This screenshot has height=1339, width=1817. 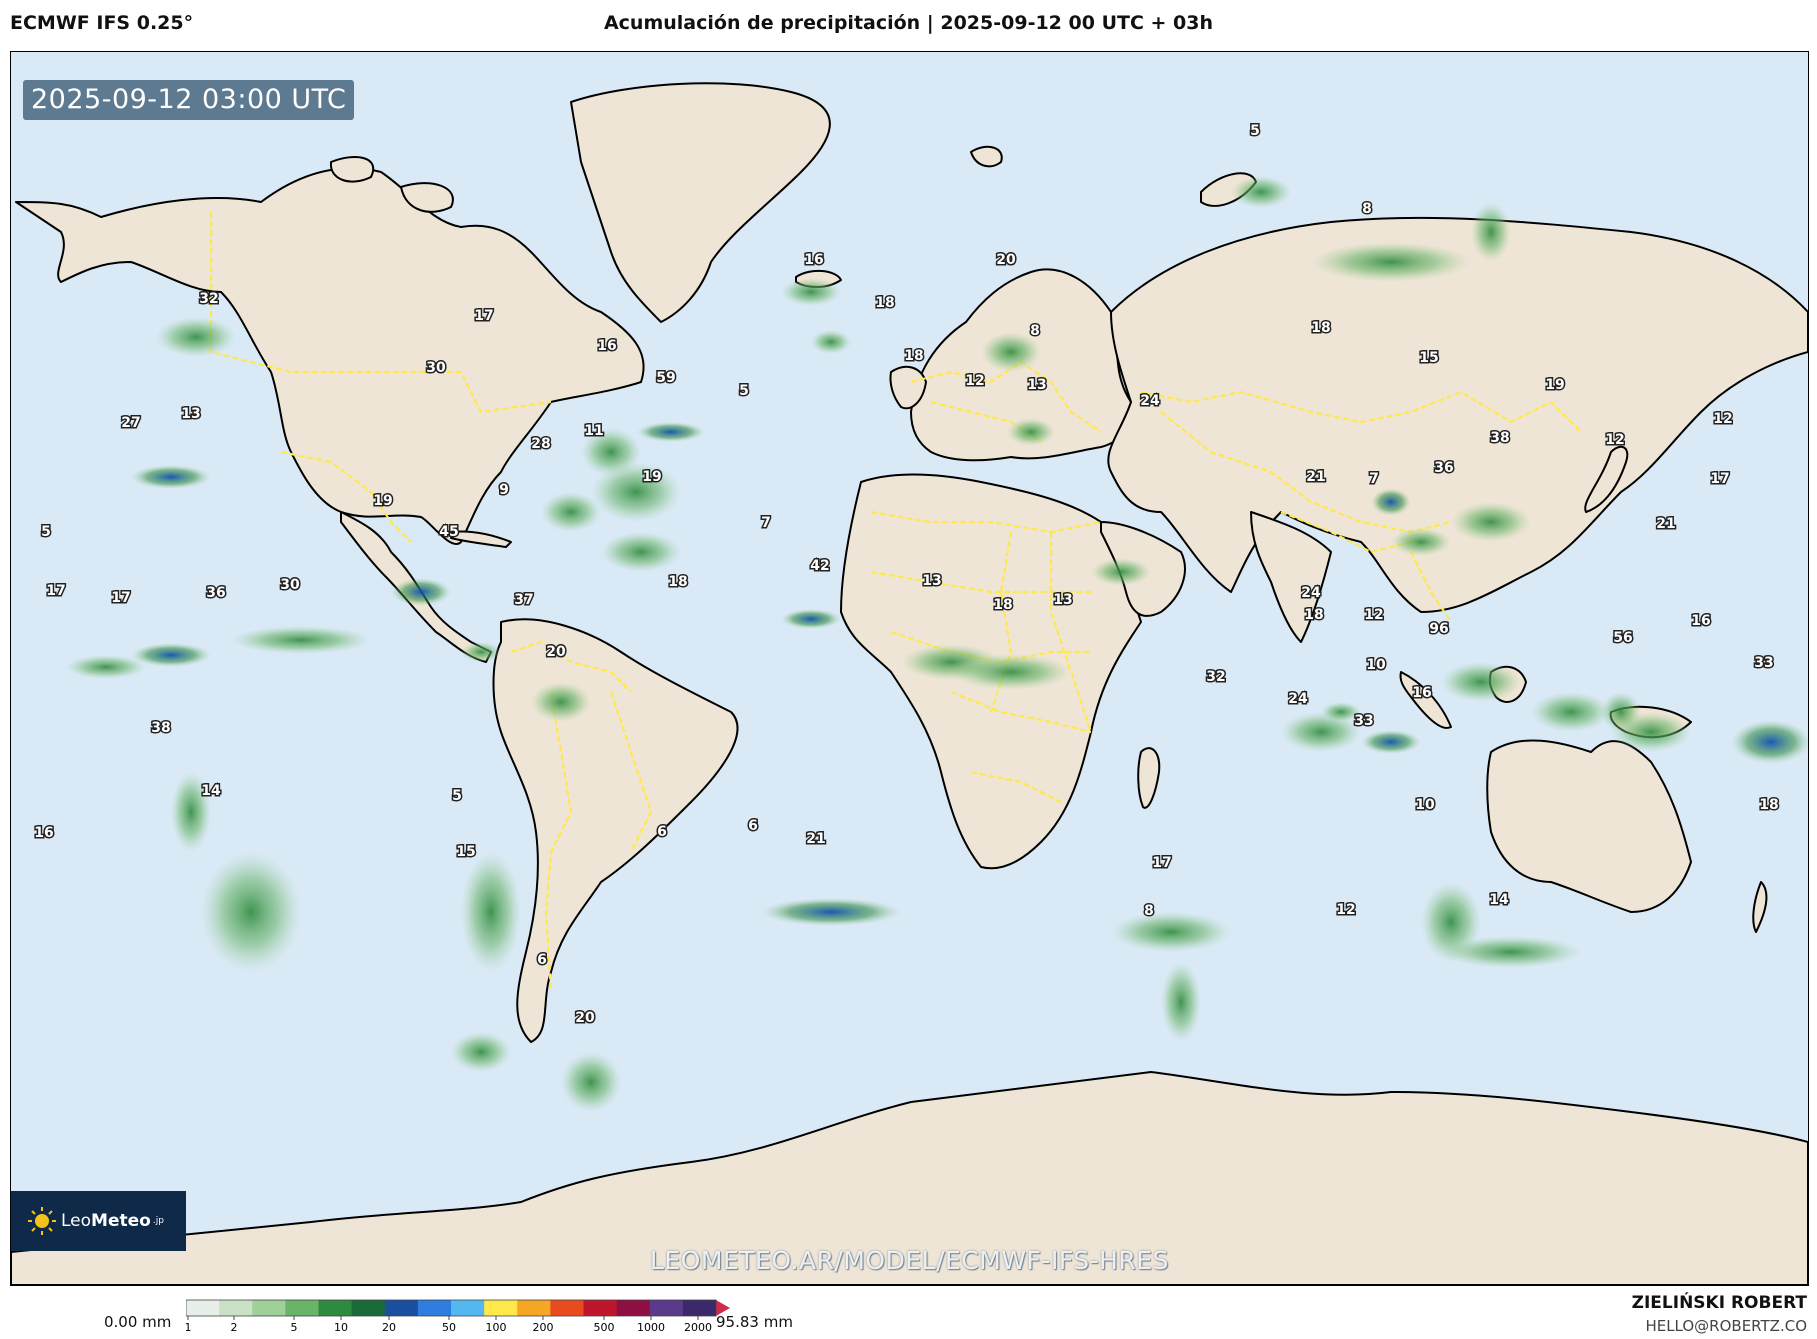 I want to click on precip-value-label: 17, so click(x=120, y=598).